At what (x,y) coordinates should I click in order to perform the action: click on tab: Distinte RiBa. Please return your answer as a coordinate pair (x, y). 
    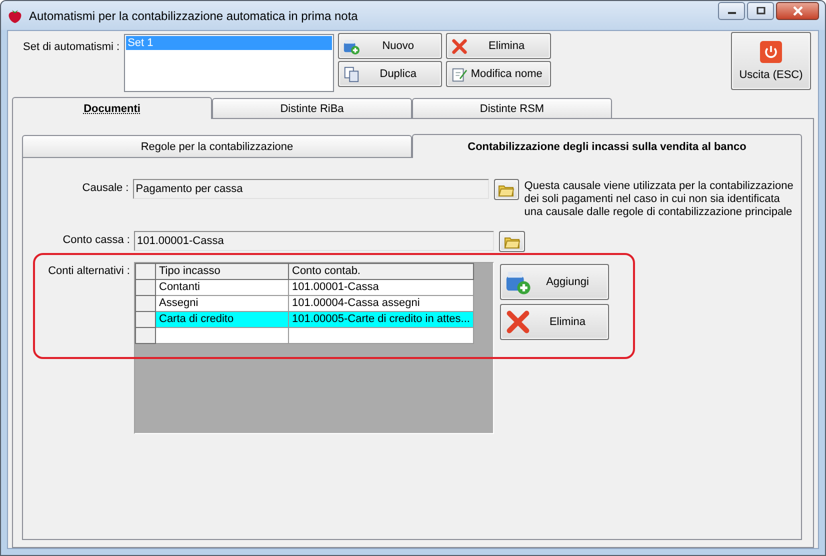
    Looking at the image, I should click on (312, 108).